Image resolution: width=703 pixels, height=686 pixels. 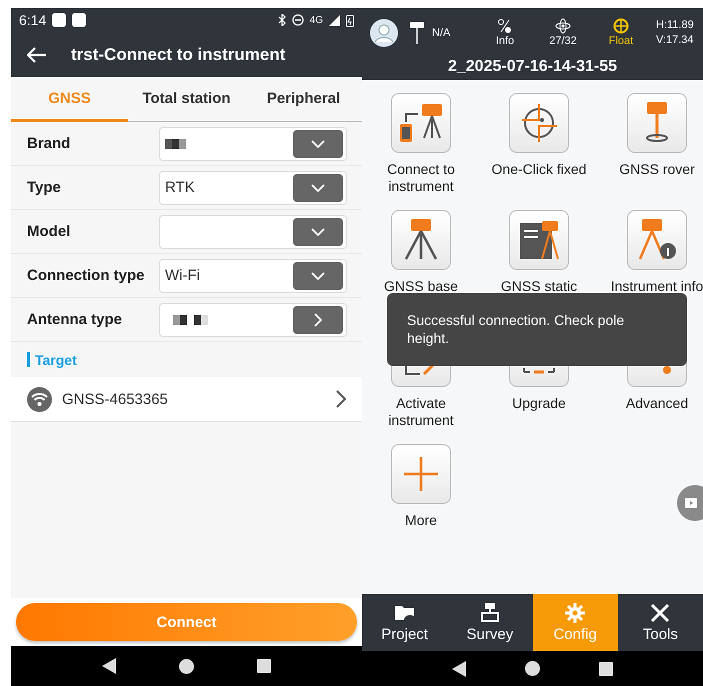 What do you see at coordinates (334, 20) in the screenshot?
I see `signal-icon` at bounding box center [334, 20].